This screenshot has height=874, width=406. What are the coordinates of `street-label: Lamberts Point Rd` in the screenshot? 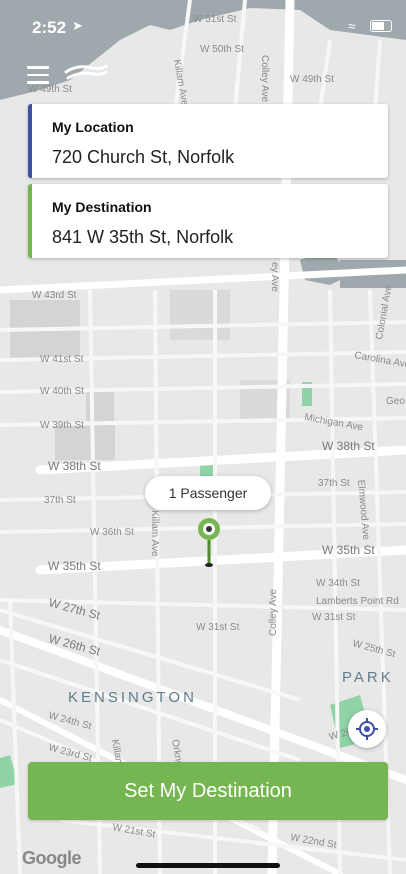 It's located at (357, 601).